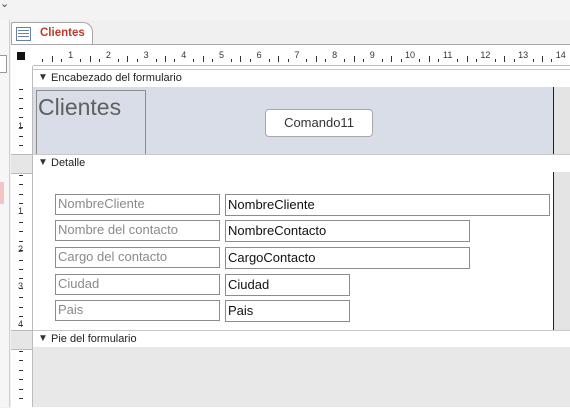  What do you see at coordinates (301, 163) in the screenshot?
I see `section-bar-detail: ▼ Detalle` at bounding box center [301, 163].